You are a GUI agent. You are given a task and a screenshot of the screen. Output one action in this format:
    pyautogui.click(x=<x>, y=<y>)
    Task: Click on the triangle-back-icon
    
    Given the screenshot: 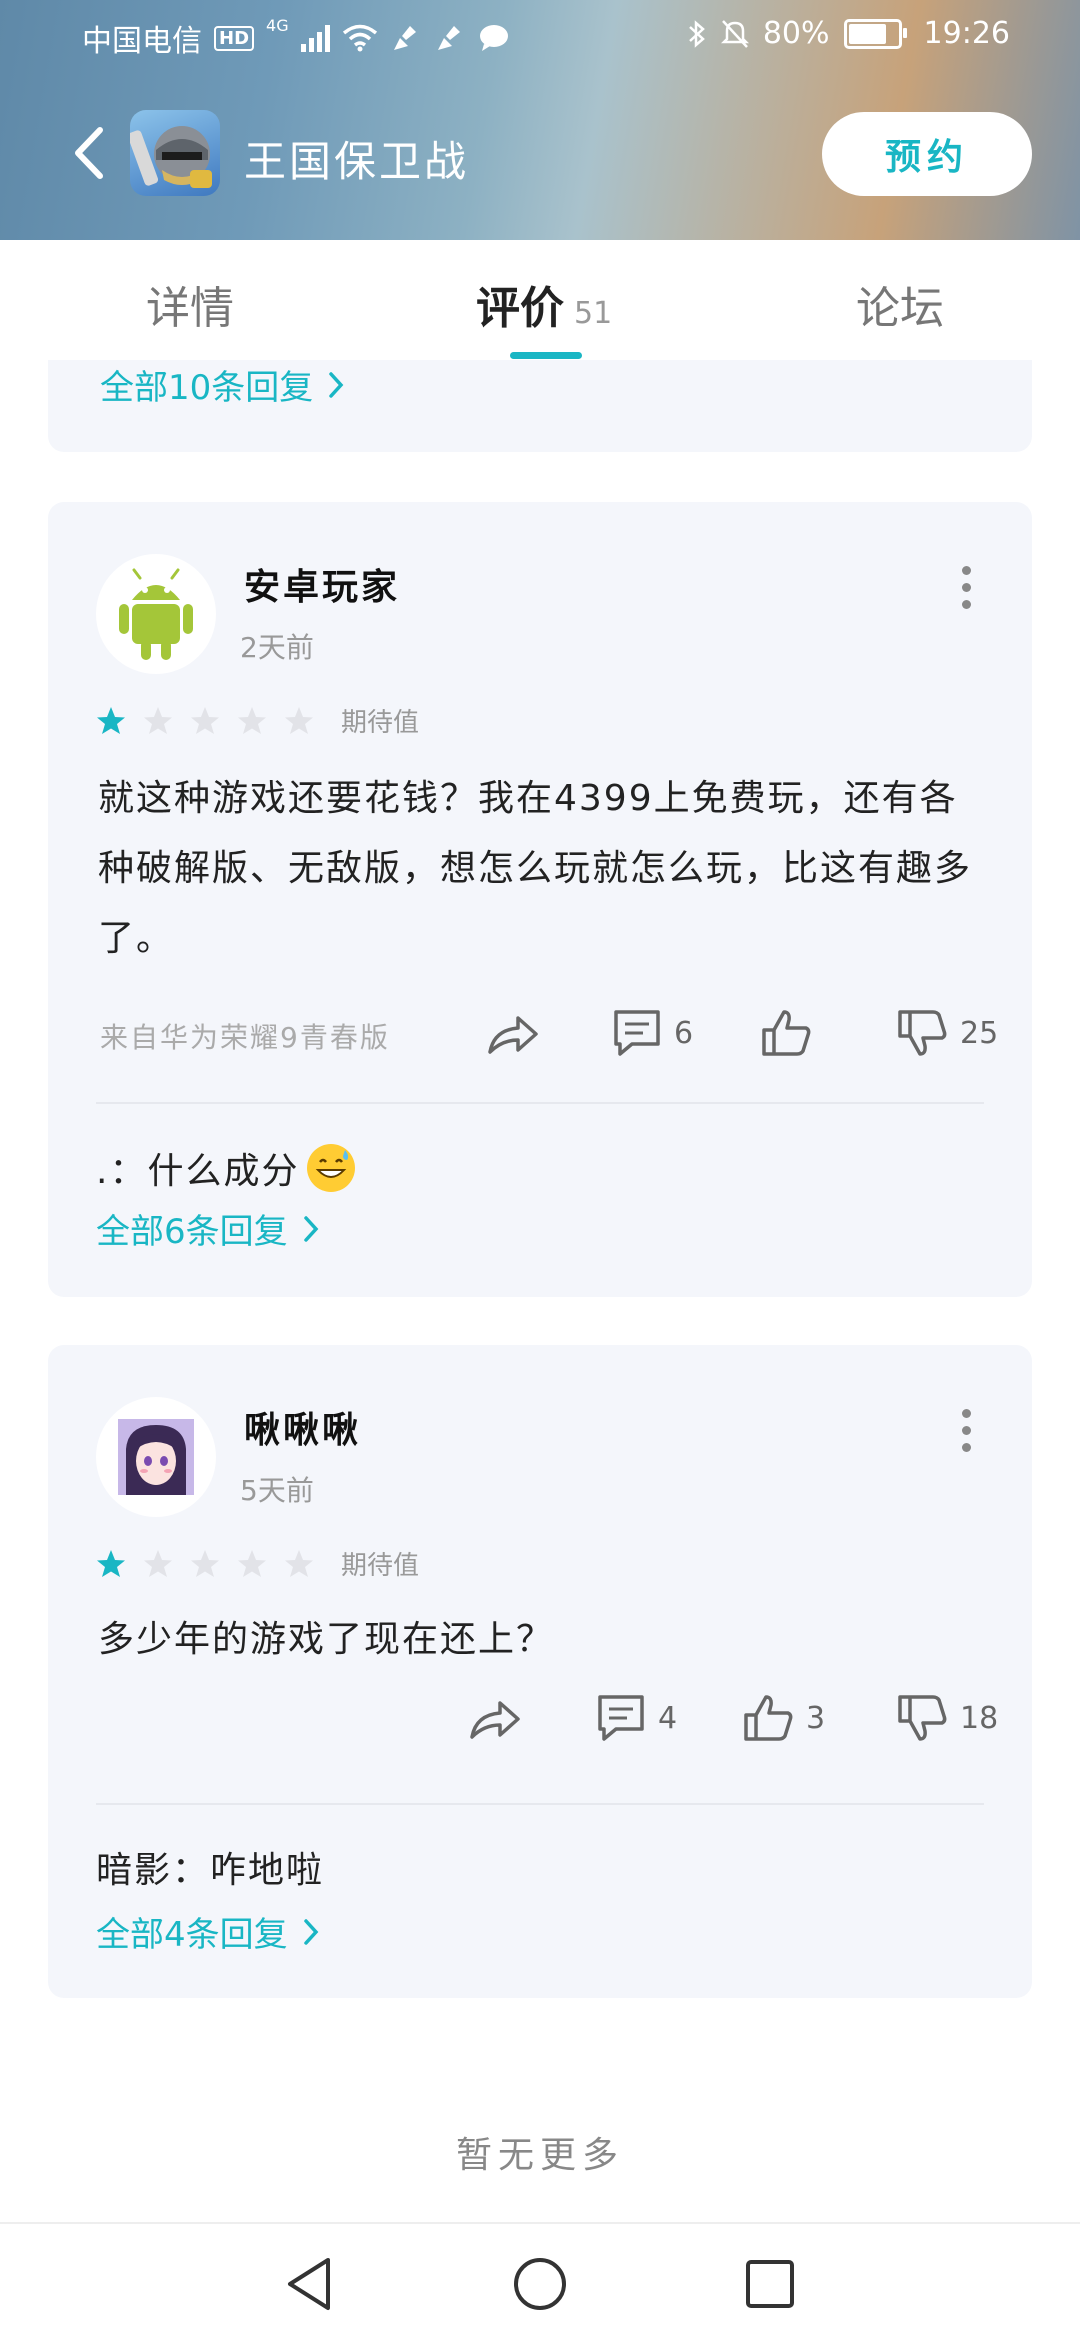 What is the action you would take?
    pyautogui.click(x=309, y=2284)
    